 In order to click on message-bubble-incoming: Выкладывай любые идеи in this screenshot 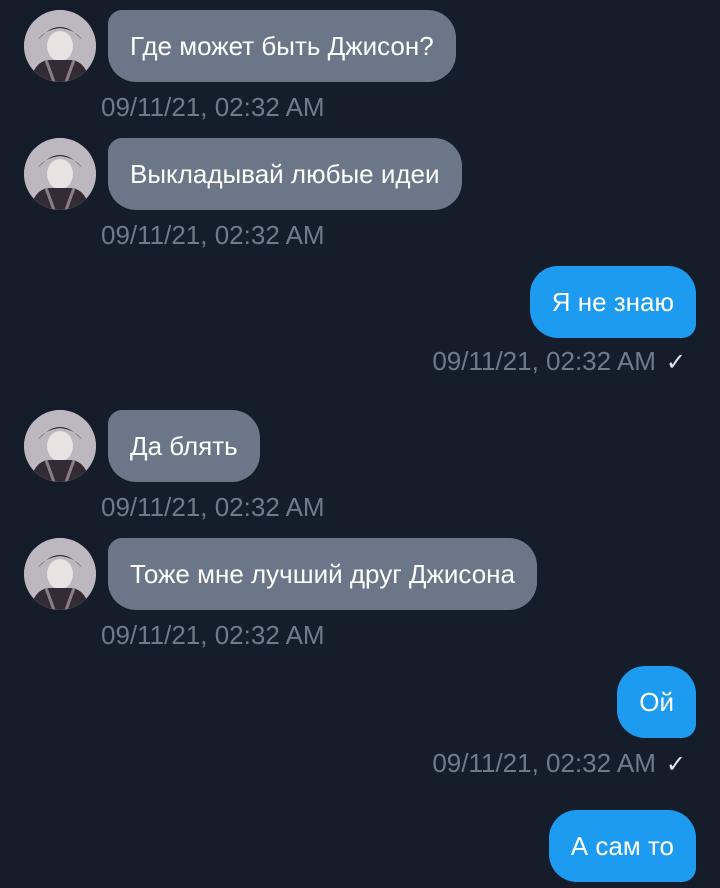, I will do `click(285, 174)`.